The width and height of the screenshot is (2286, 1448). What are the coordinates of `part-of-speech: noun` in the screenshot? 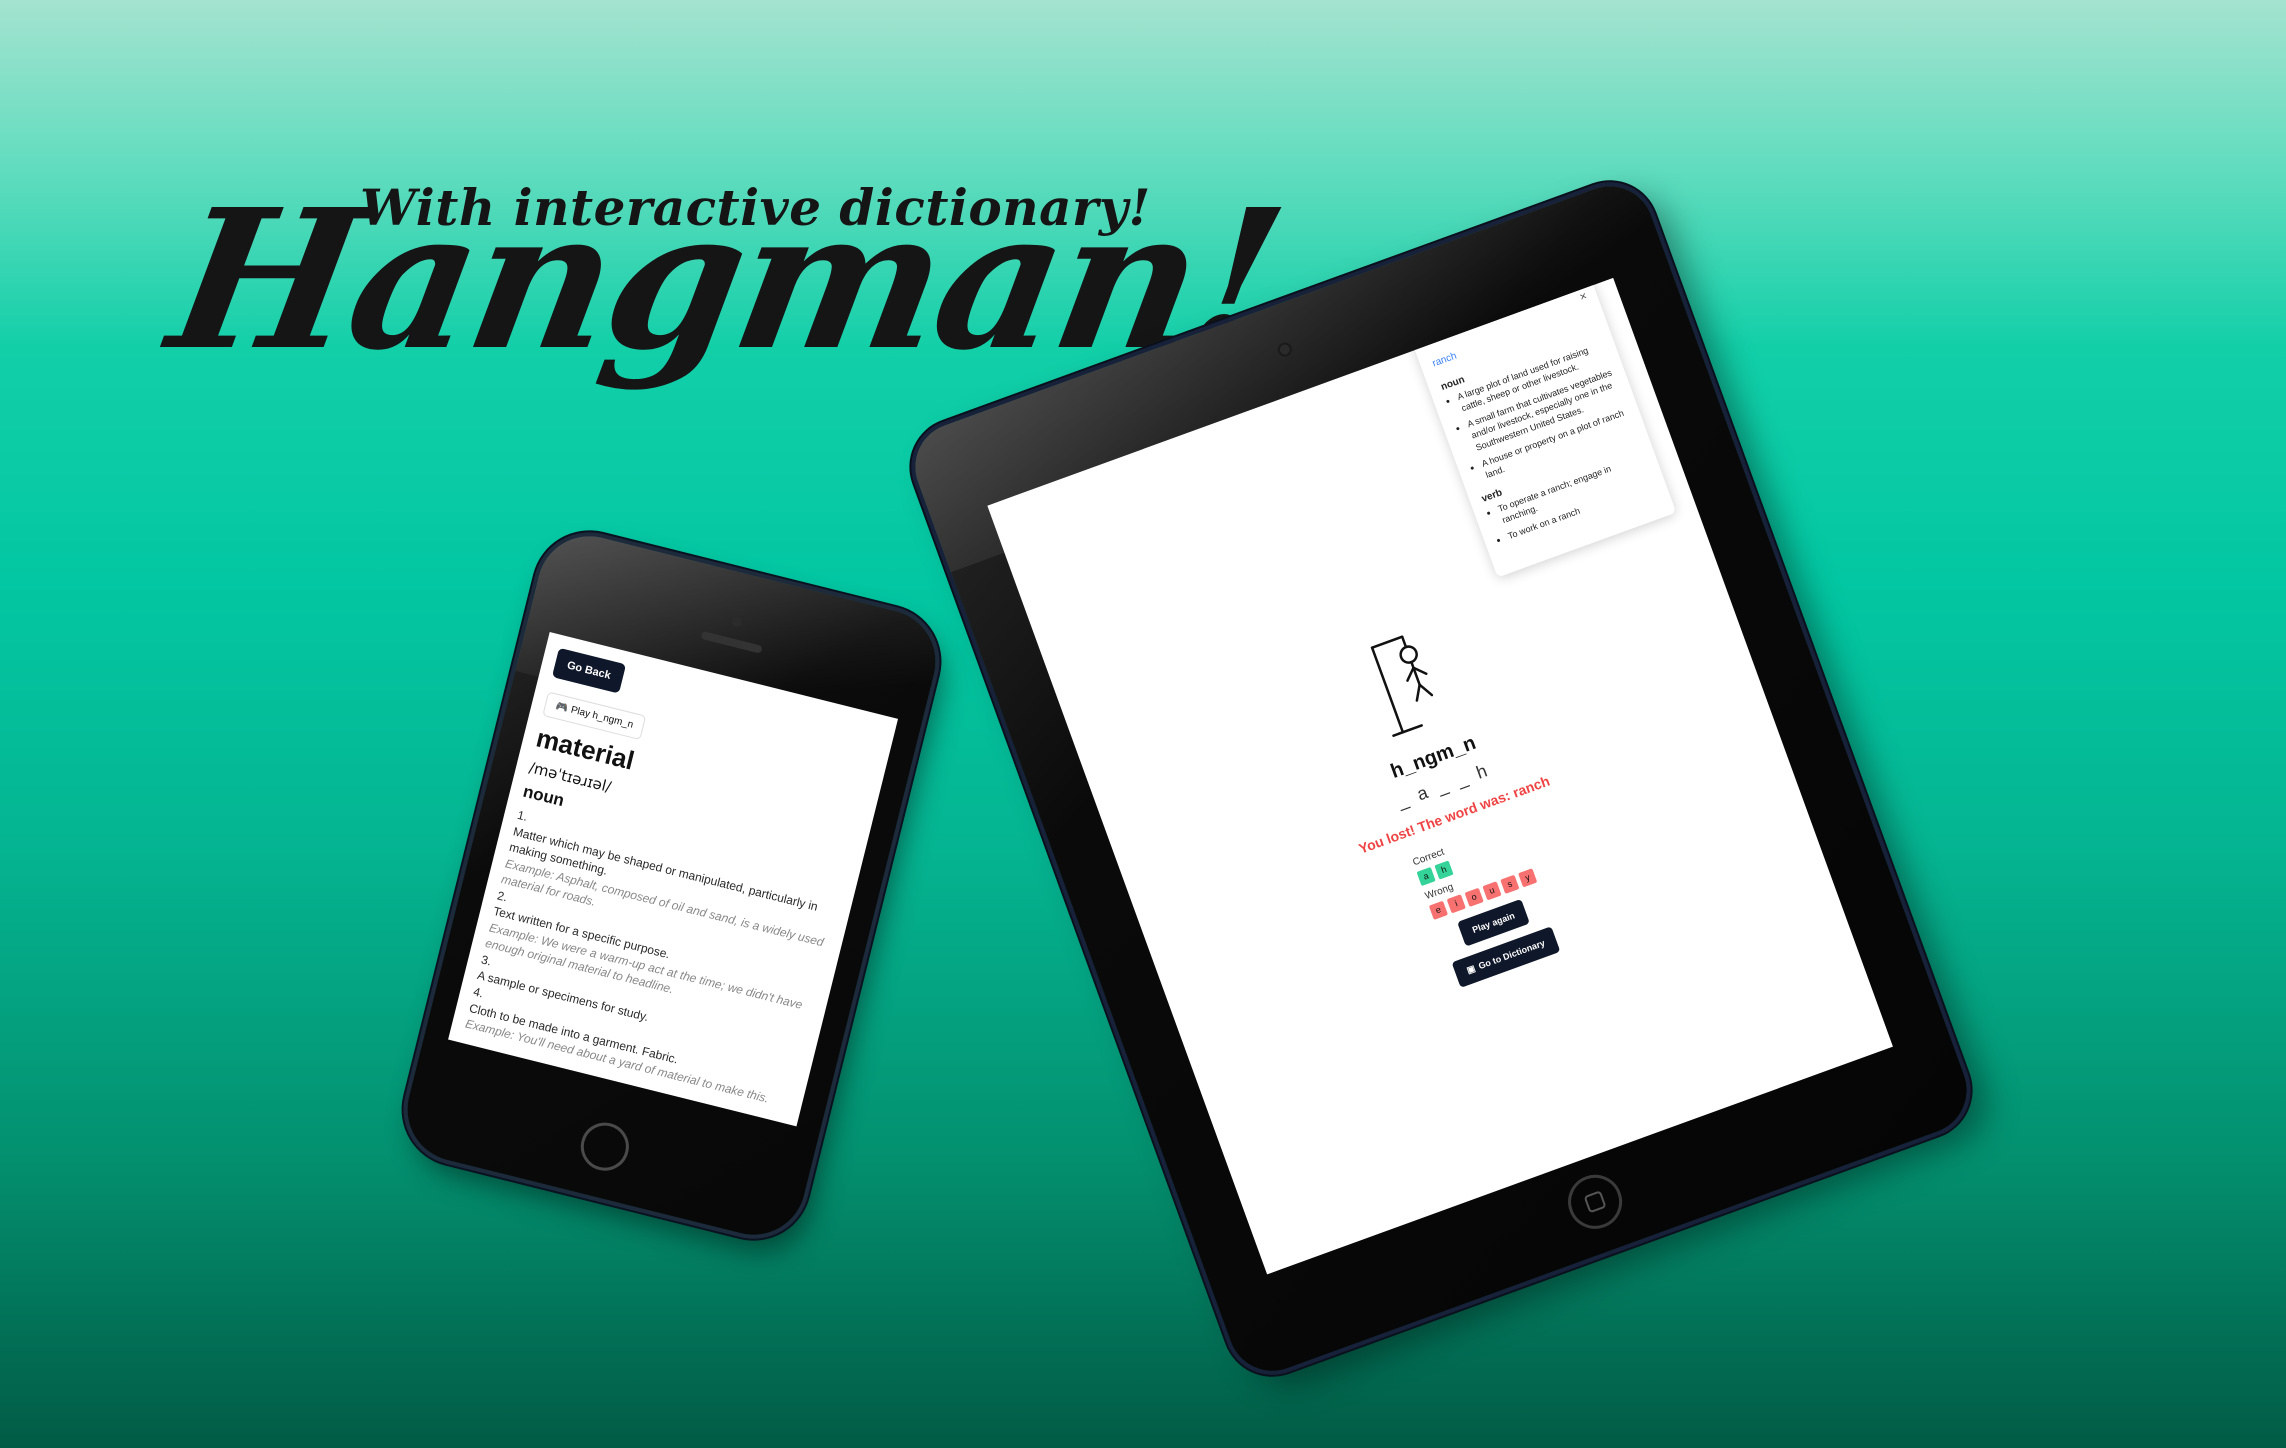 It's located at (544, 796).